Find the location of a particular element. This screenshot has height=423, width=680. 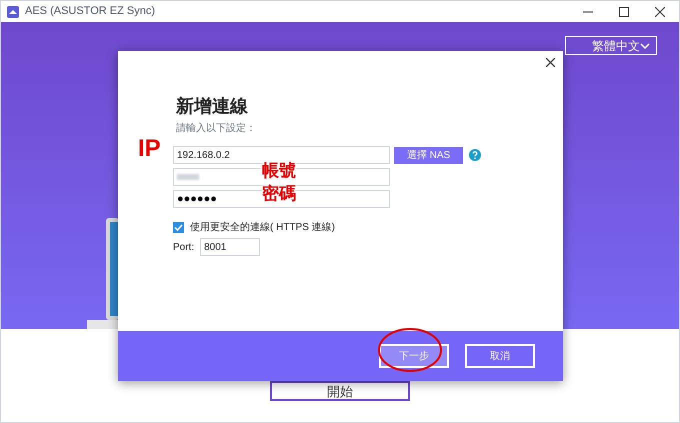

port-field: 8001 is located at coordinates (230, 247).